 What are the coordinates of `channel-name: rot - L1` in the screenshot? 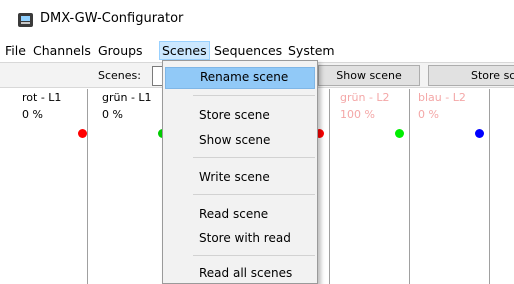 It's located at (42, 97).